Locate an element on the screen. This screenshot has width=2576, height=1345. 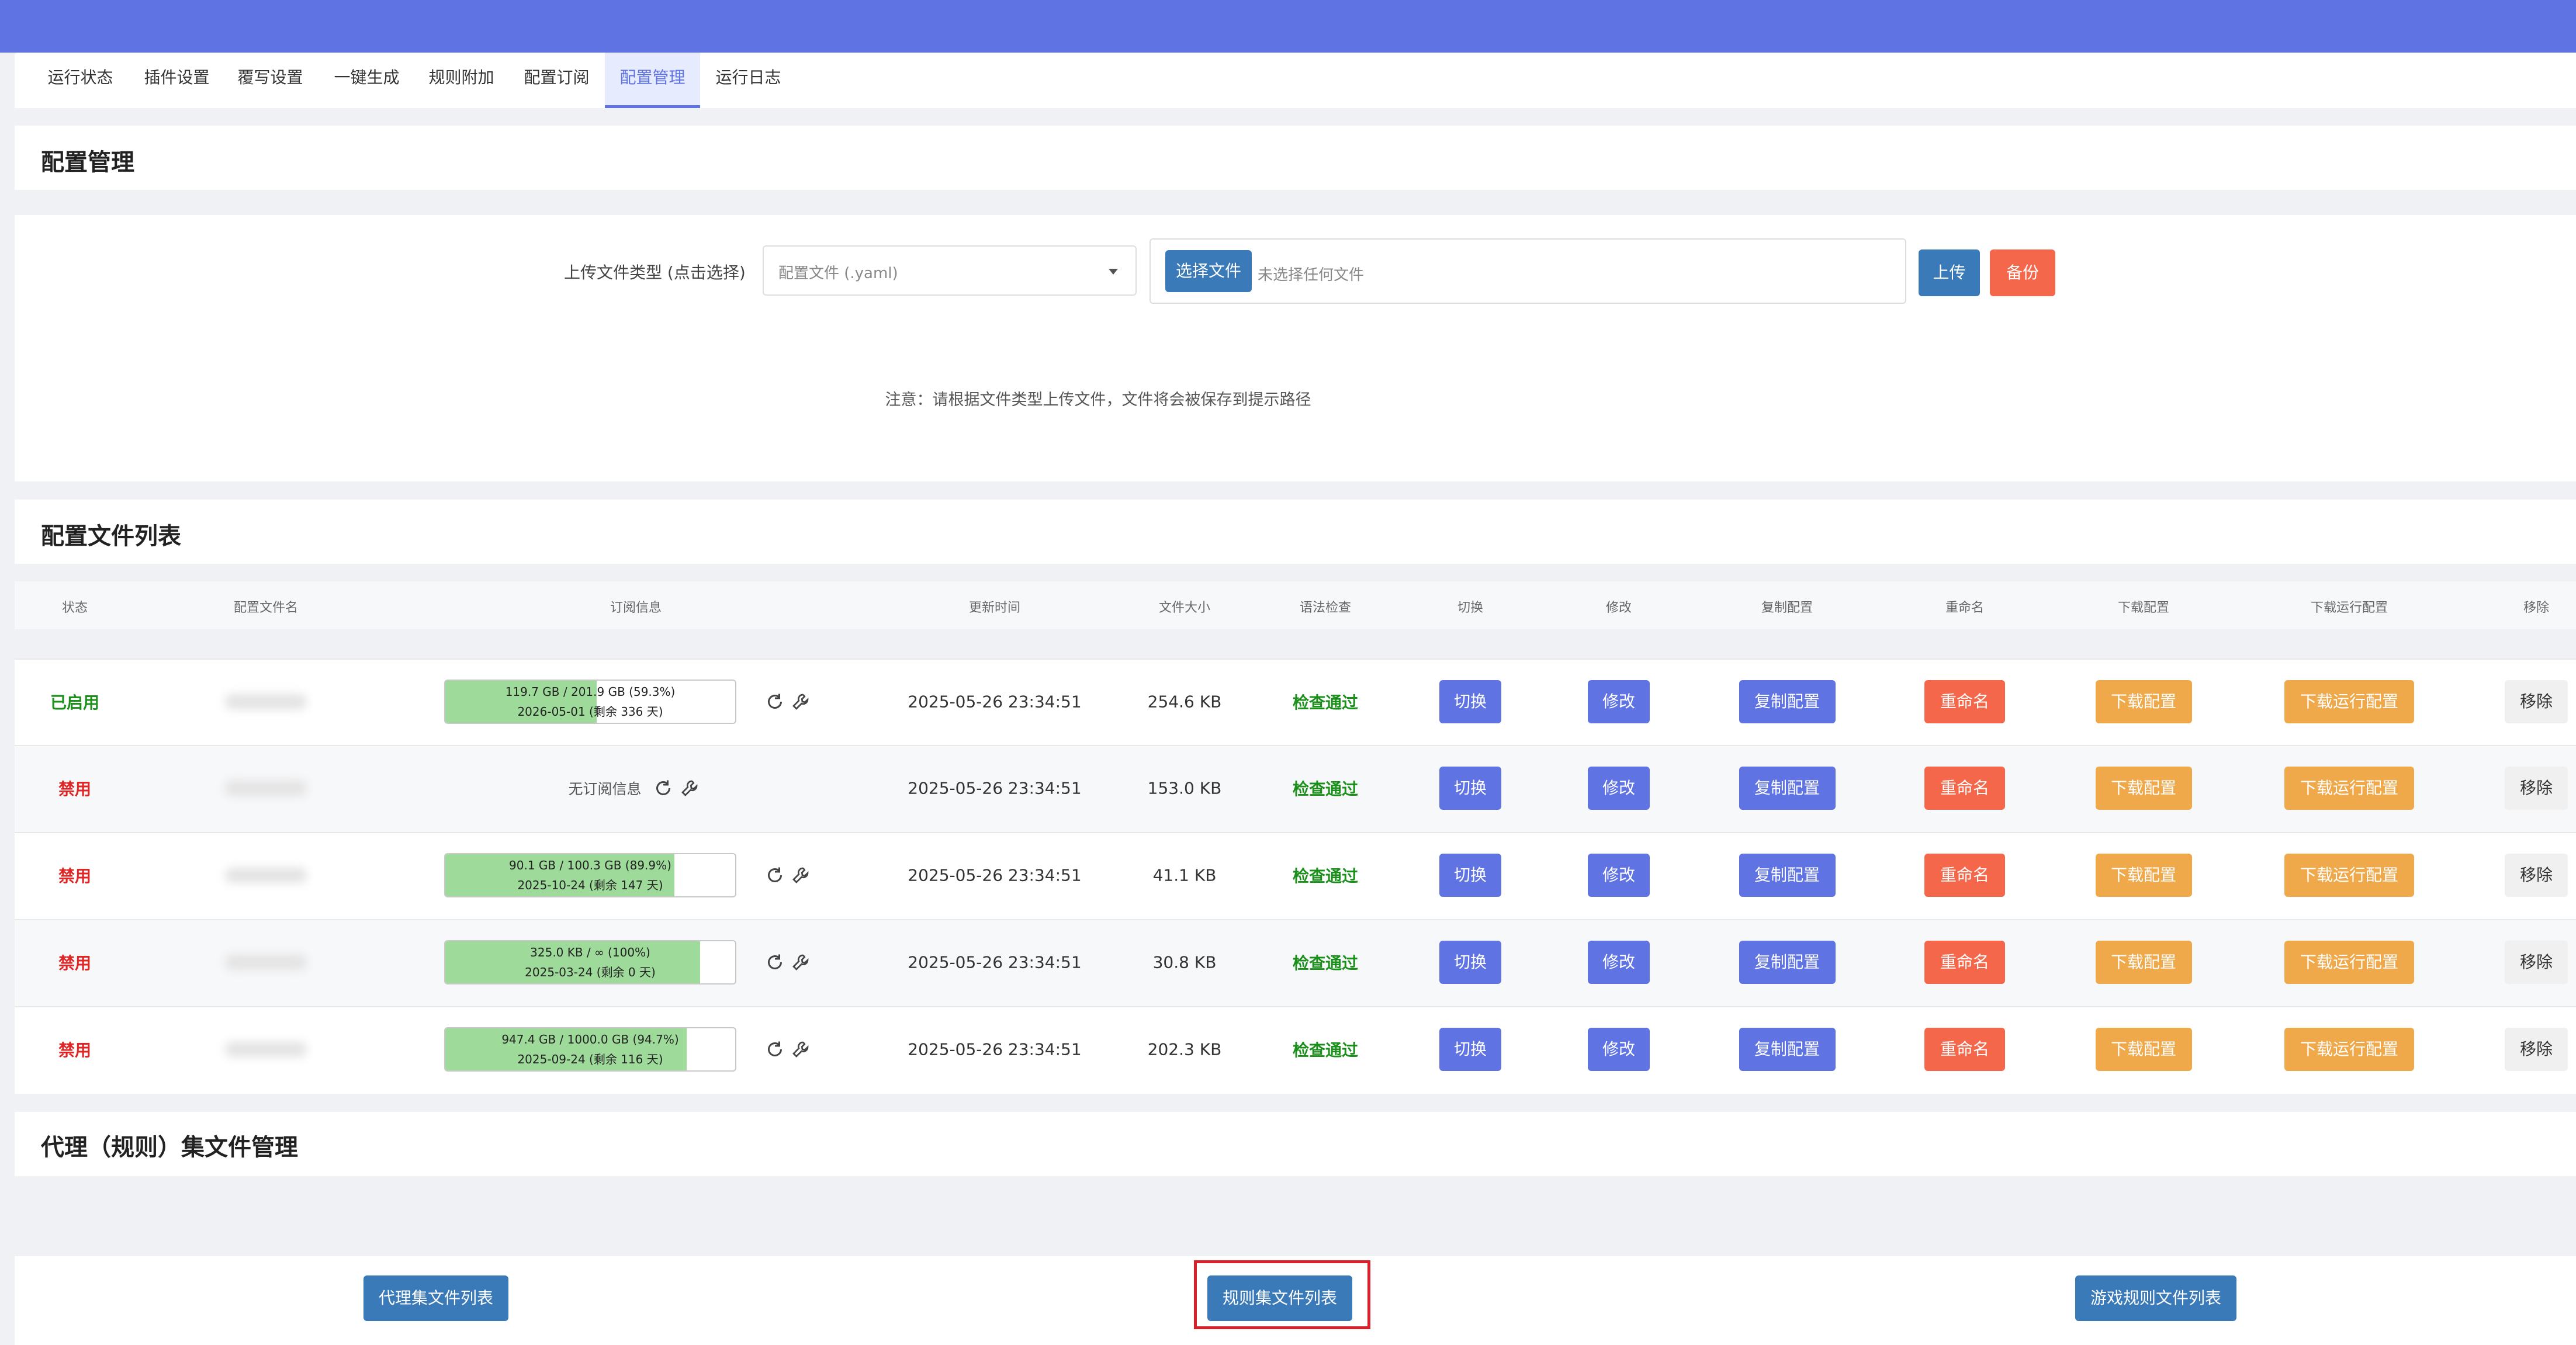
section-title-proxy: 代理（规则）集文件管理 is located at coordinates (169, 1147).